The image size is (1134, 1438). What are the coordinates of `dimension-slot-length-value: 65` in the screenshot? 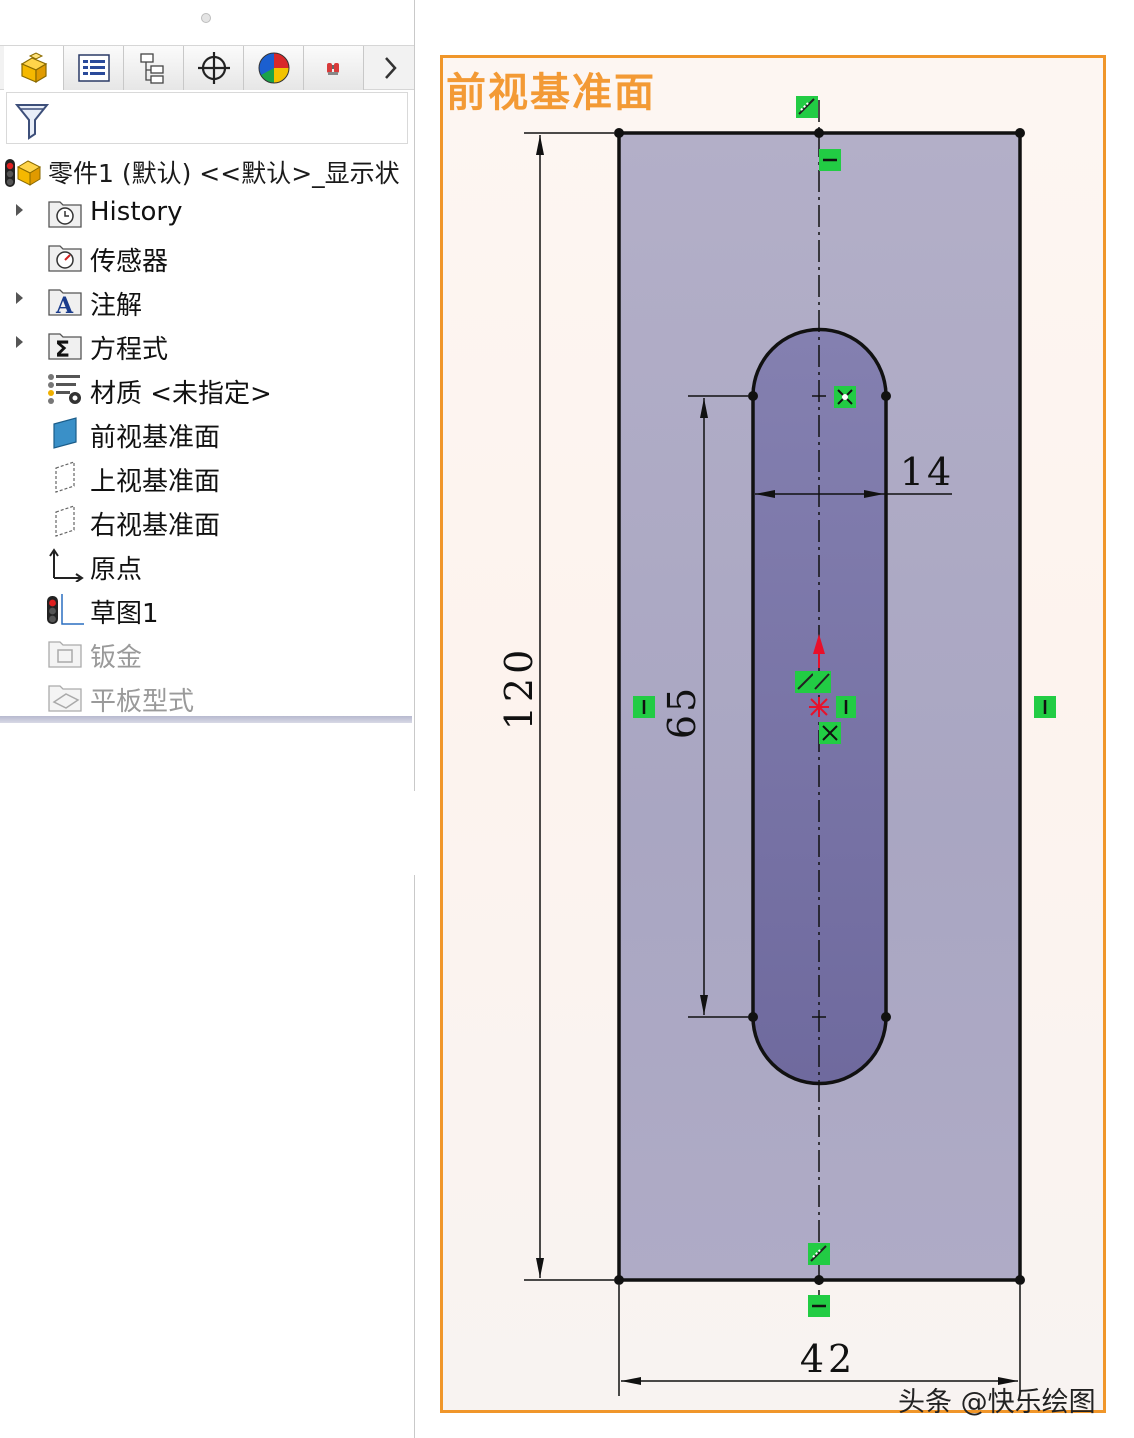 It's located at (682, 712).